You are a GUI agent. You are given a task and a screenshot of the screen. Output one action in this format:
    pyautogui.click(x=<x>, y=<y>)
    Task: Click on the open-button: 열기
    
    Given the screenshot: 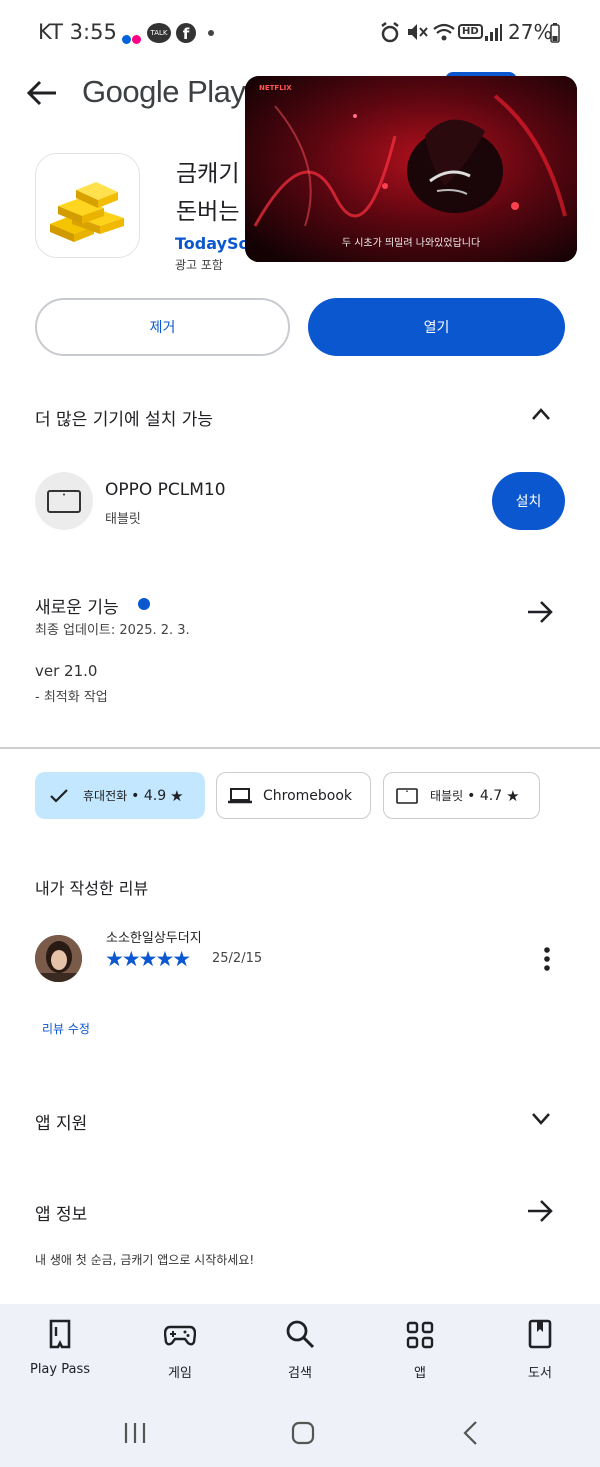 What is the action you would take?
    pyautogui.click(x=436, y=327)
    